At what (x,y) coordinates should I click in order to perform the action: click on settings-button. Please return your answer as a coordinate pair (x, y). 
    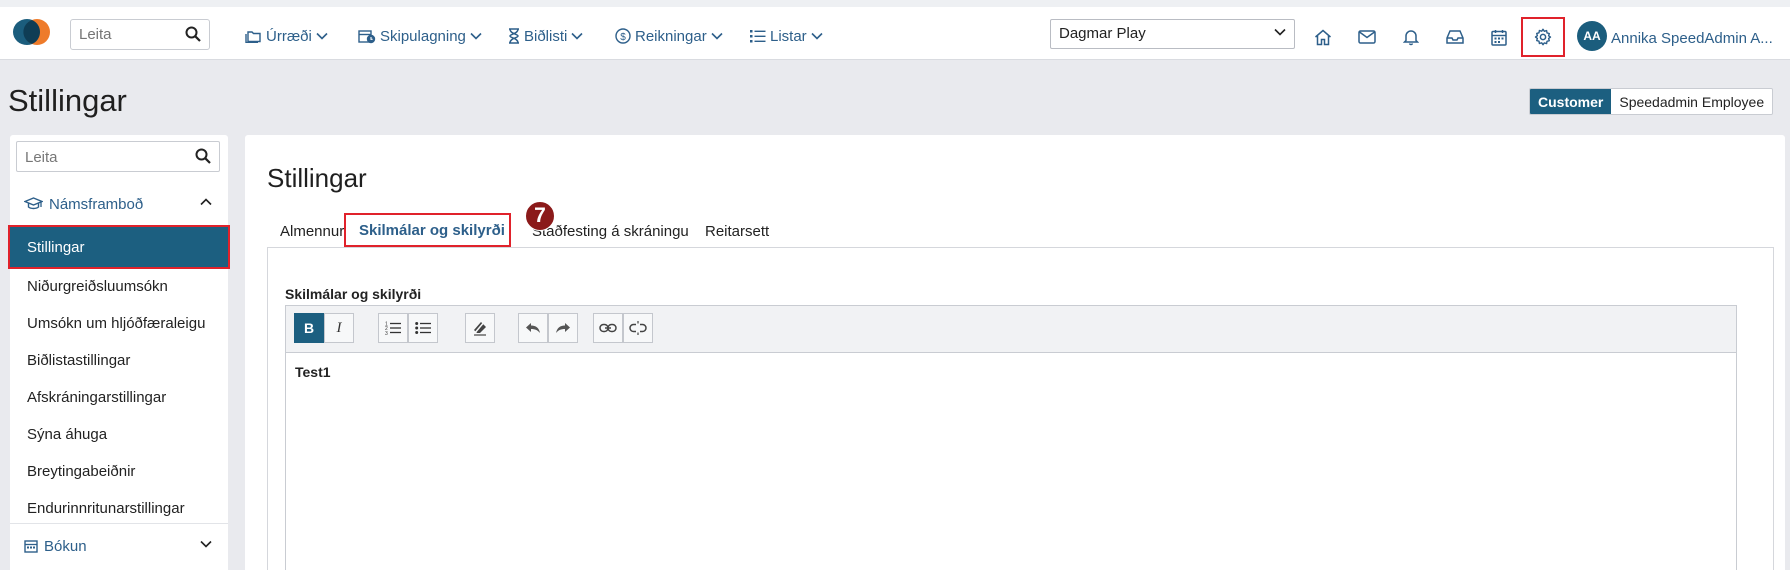
    Looking at the image, I should click on (1543, 37).